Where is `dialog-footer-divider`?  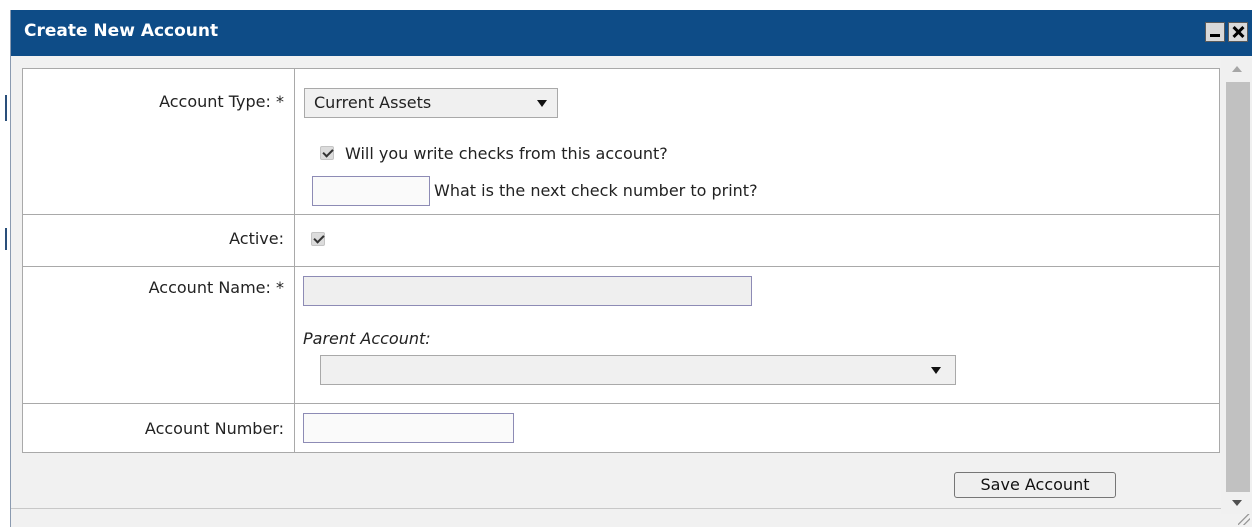 dialog-footer-divider is located at coordinates (631, 508).